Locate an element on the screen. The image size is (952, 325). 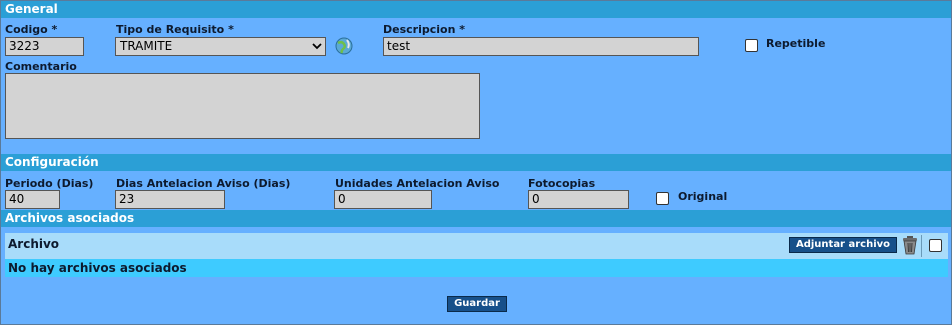
section-header-configuracion: Configuración is located at coordinates (476, 162).